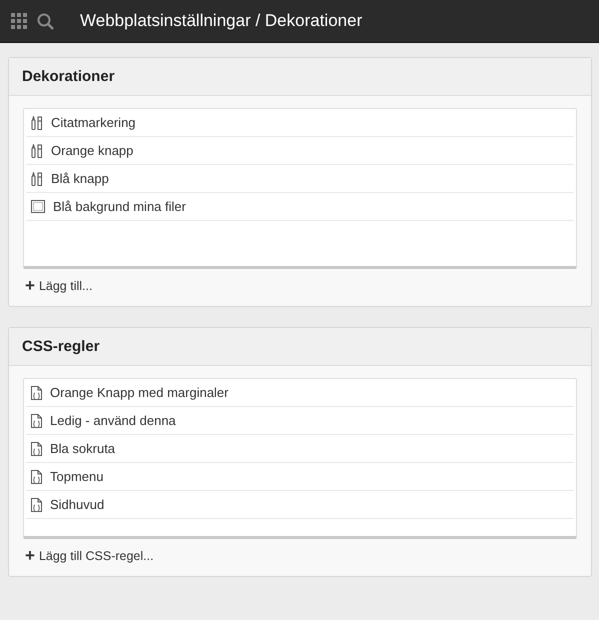  What do you see at coordinates (300, 421) in the screenshot?
I see `list-item: Ledig - använd denna` at bounding box center [300, 421].